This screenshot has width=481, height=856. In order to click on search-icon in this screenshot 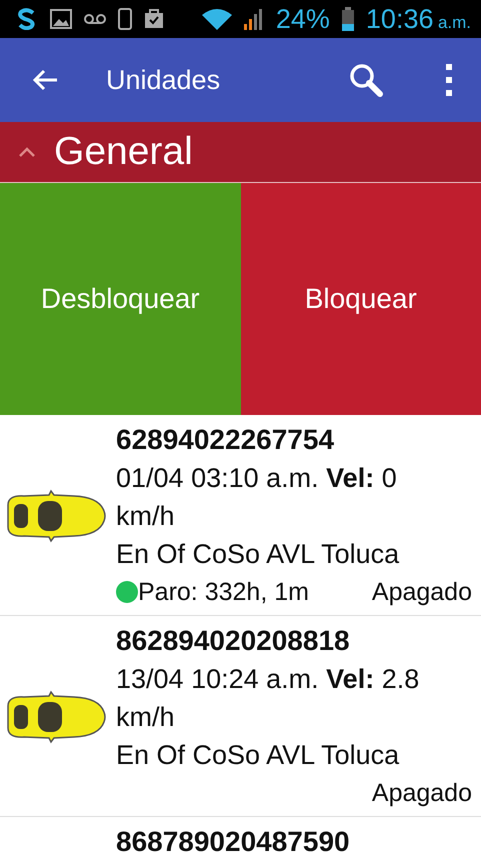, I will do `click(366, 80)`.